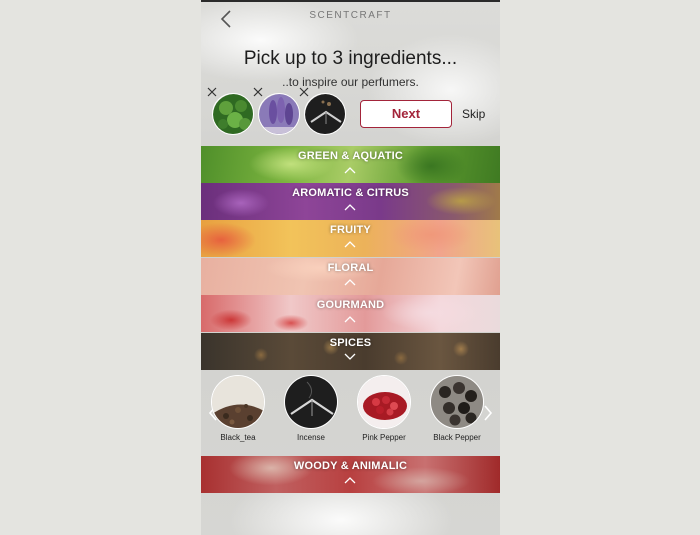 The height and width of the screenshot is (535, 700). What do you see at coordinates (350, 156) in the screenshot?
I see `category-label: GREEN & AQUATIC` at bounding box center [350, 156].